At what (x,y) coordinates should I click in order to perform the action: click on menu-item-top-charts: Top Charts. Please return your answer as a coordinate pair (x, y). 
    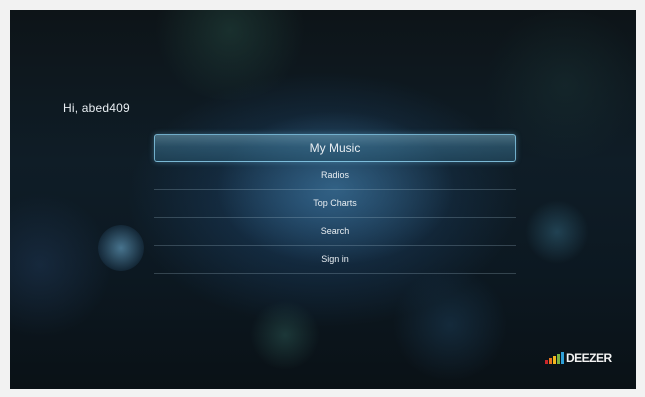
    Looking at the image, I should click on (335, 204).